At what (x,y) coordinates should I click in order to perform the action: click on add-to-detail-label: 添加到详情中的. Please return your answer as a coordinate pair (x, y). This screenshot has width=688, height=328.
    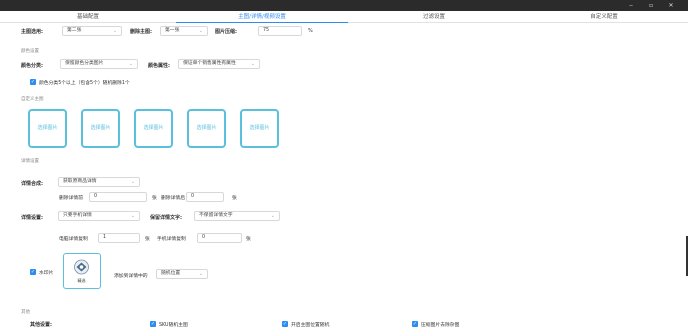
    Looking at the image, I should click on (131, 276).